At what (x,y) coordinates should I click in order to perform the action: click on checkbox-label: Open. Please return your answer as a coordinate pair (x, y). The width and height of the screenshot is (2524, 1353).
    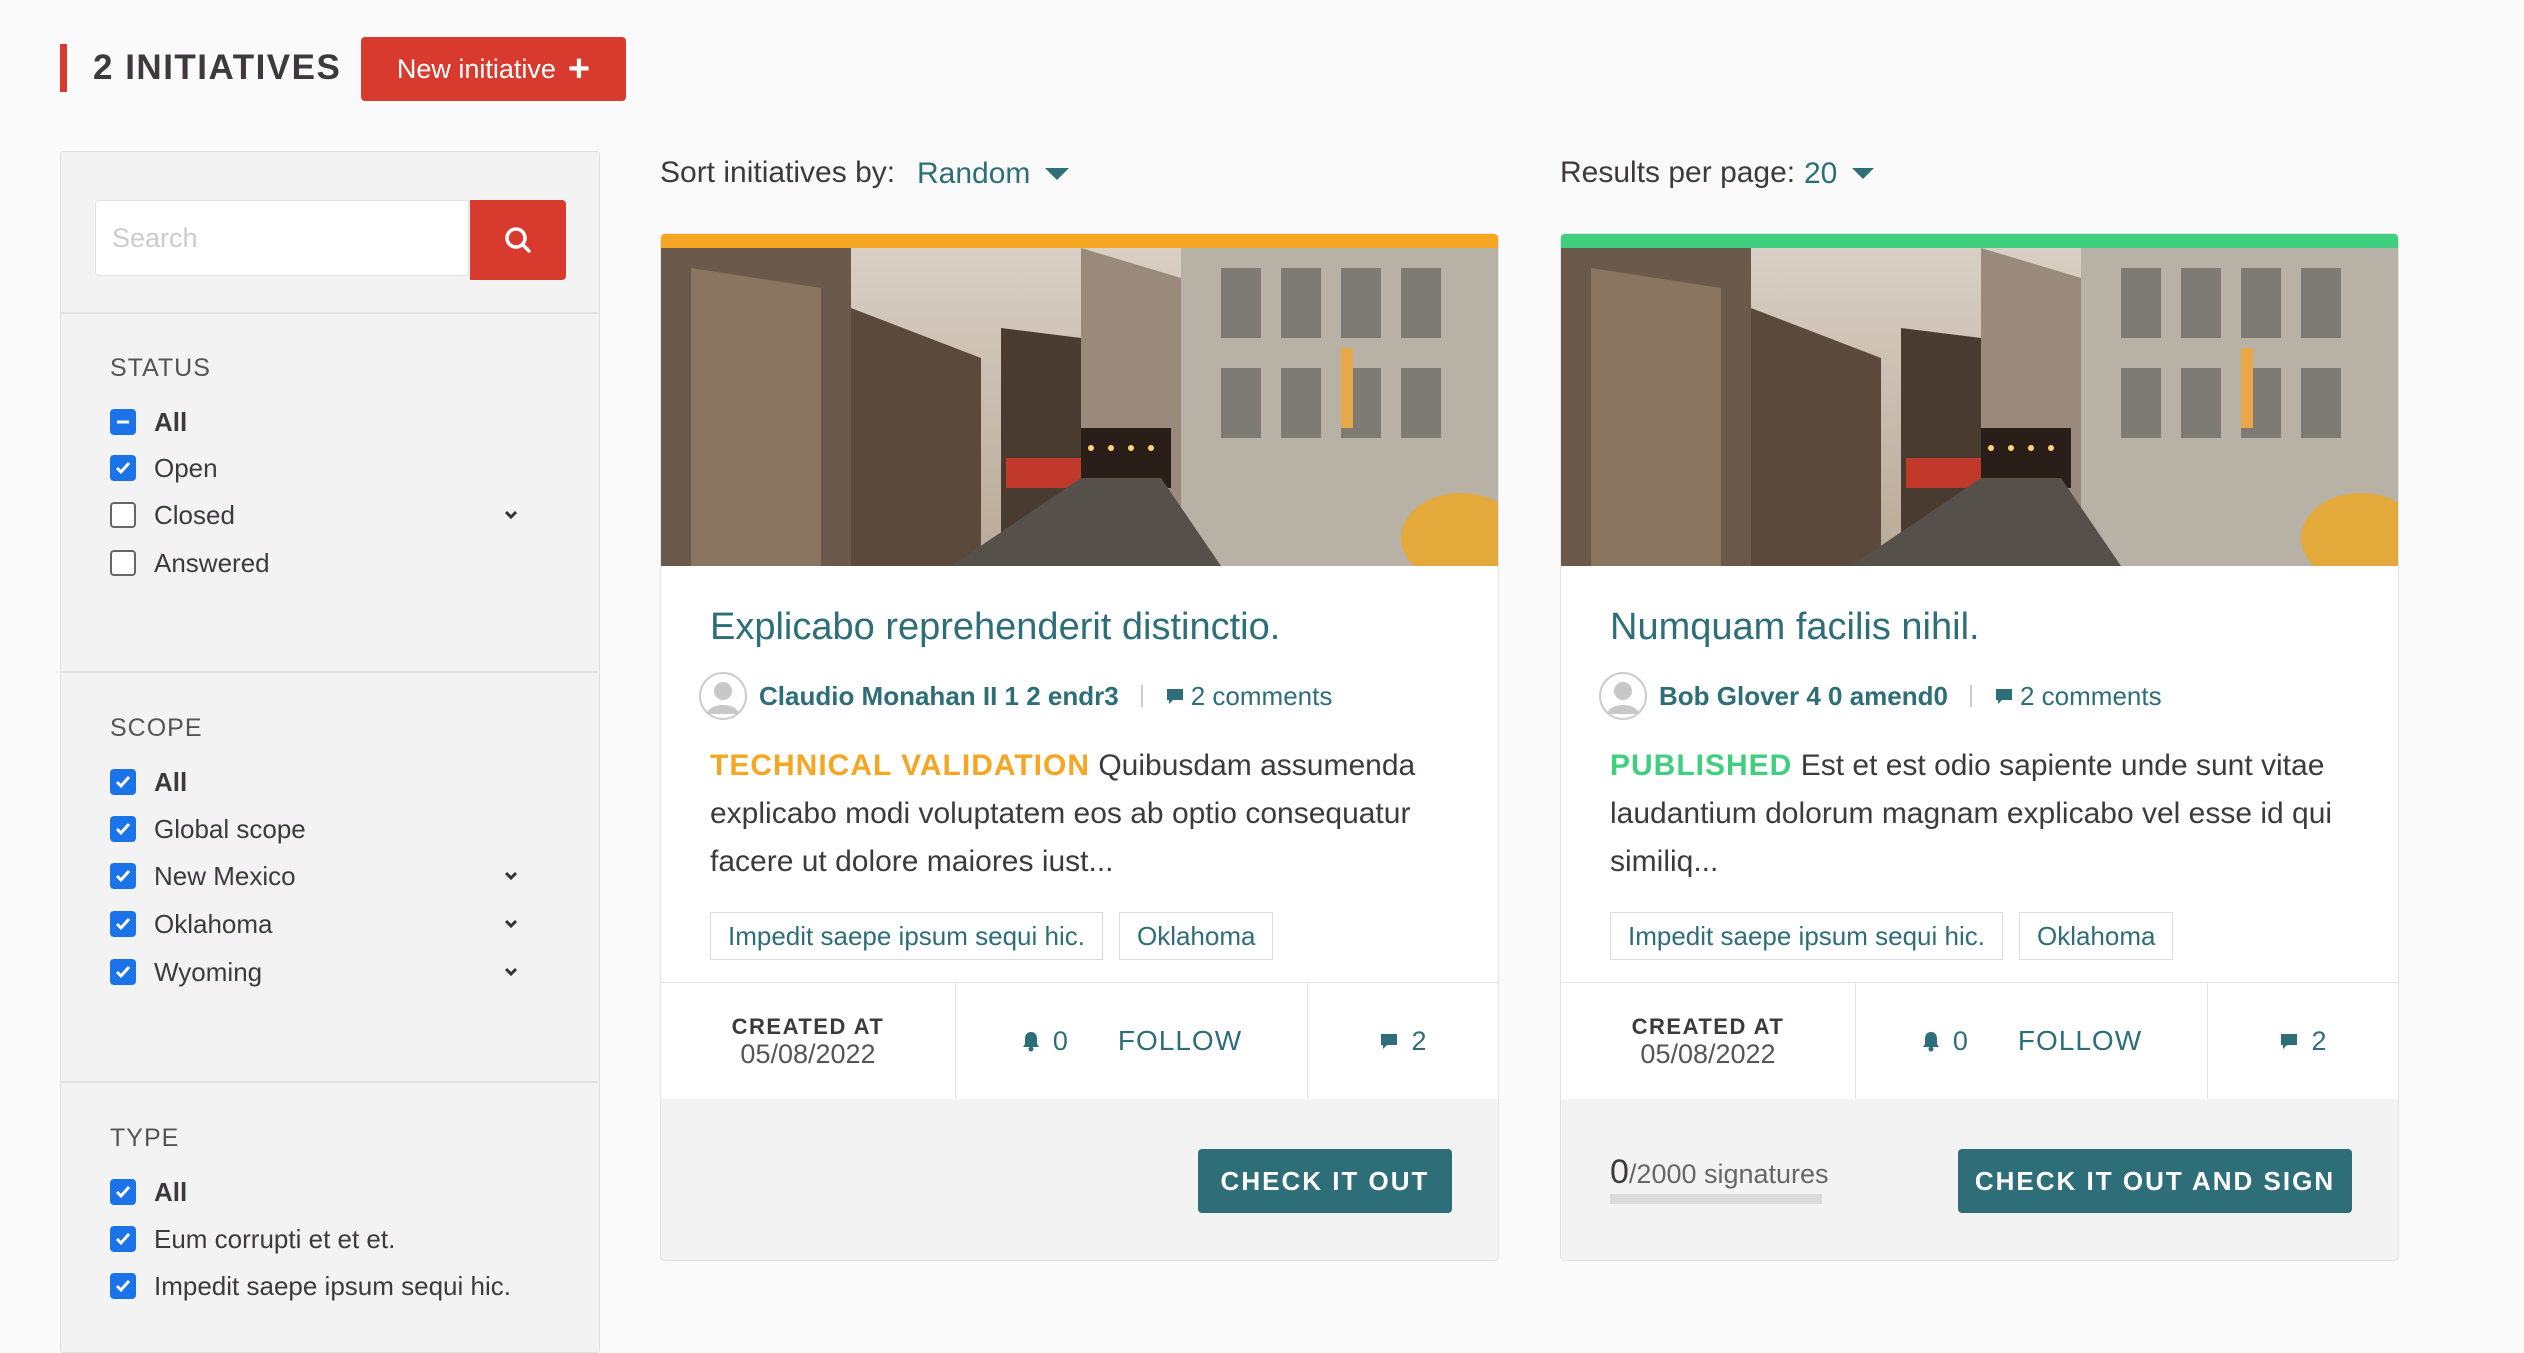
    Looking at the image, I should click on (186, 467).